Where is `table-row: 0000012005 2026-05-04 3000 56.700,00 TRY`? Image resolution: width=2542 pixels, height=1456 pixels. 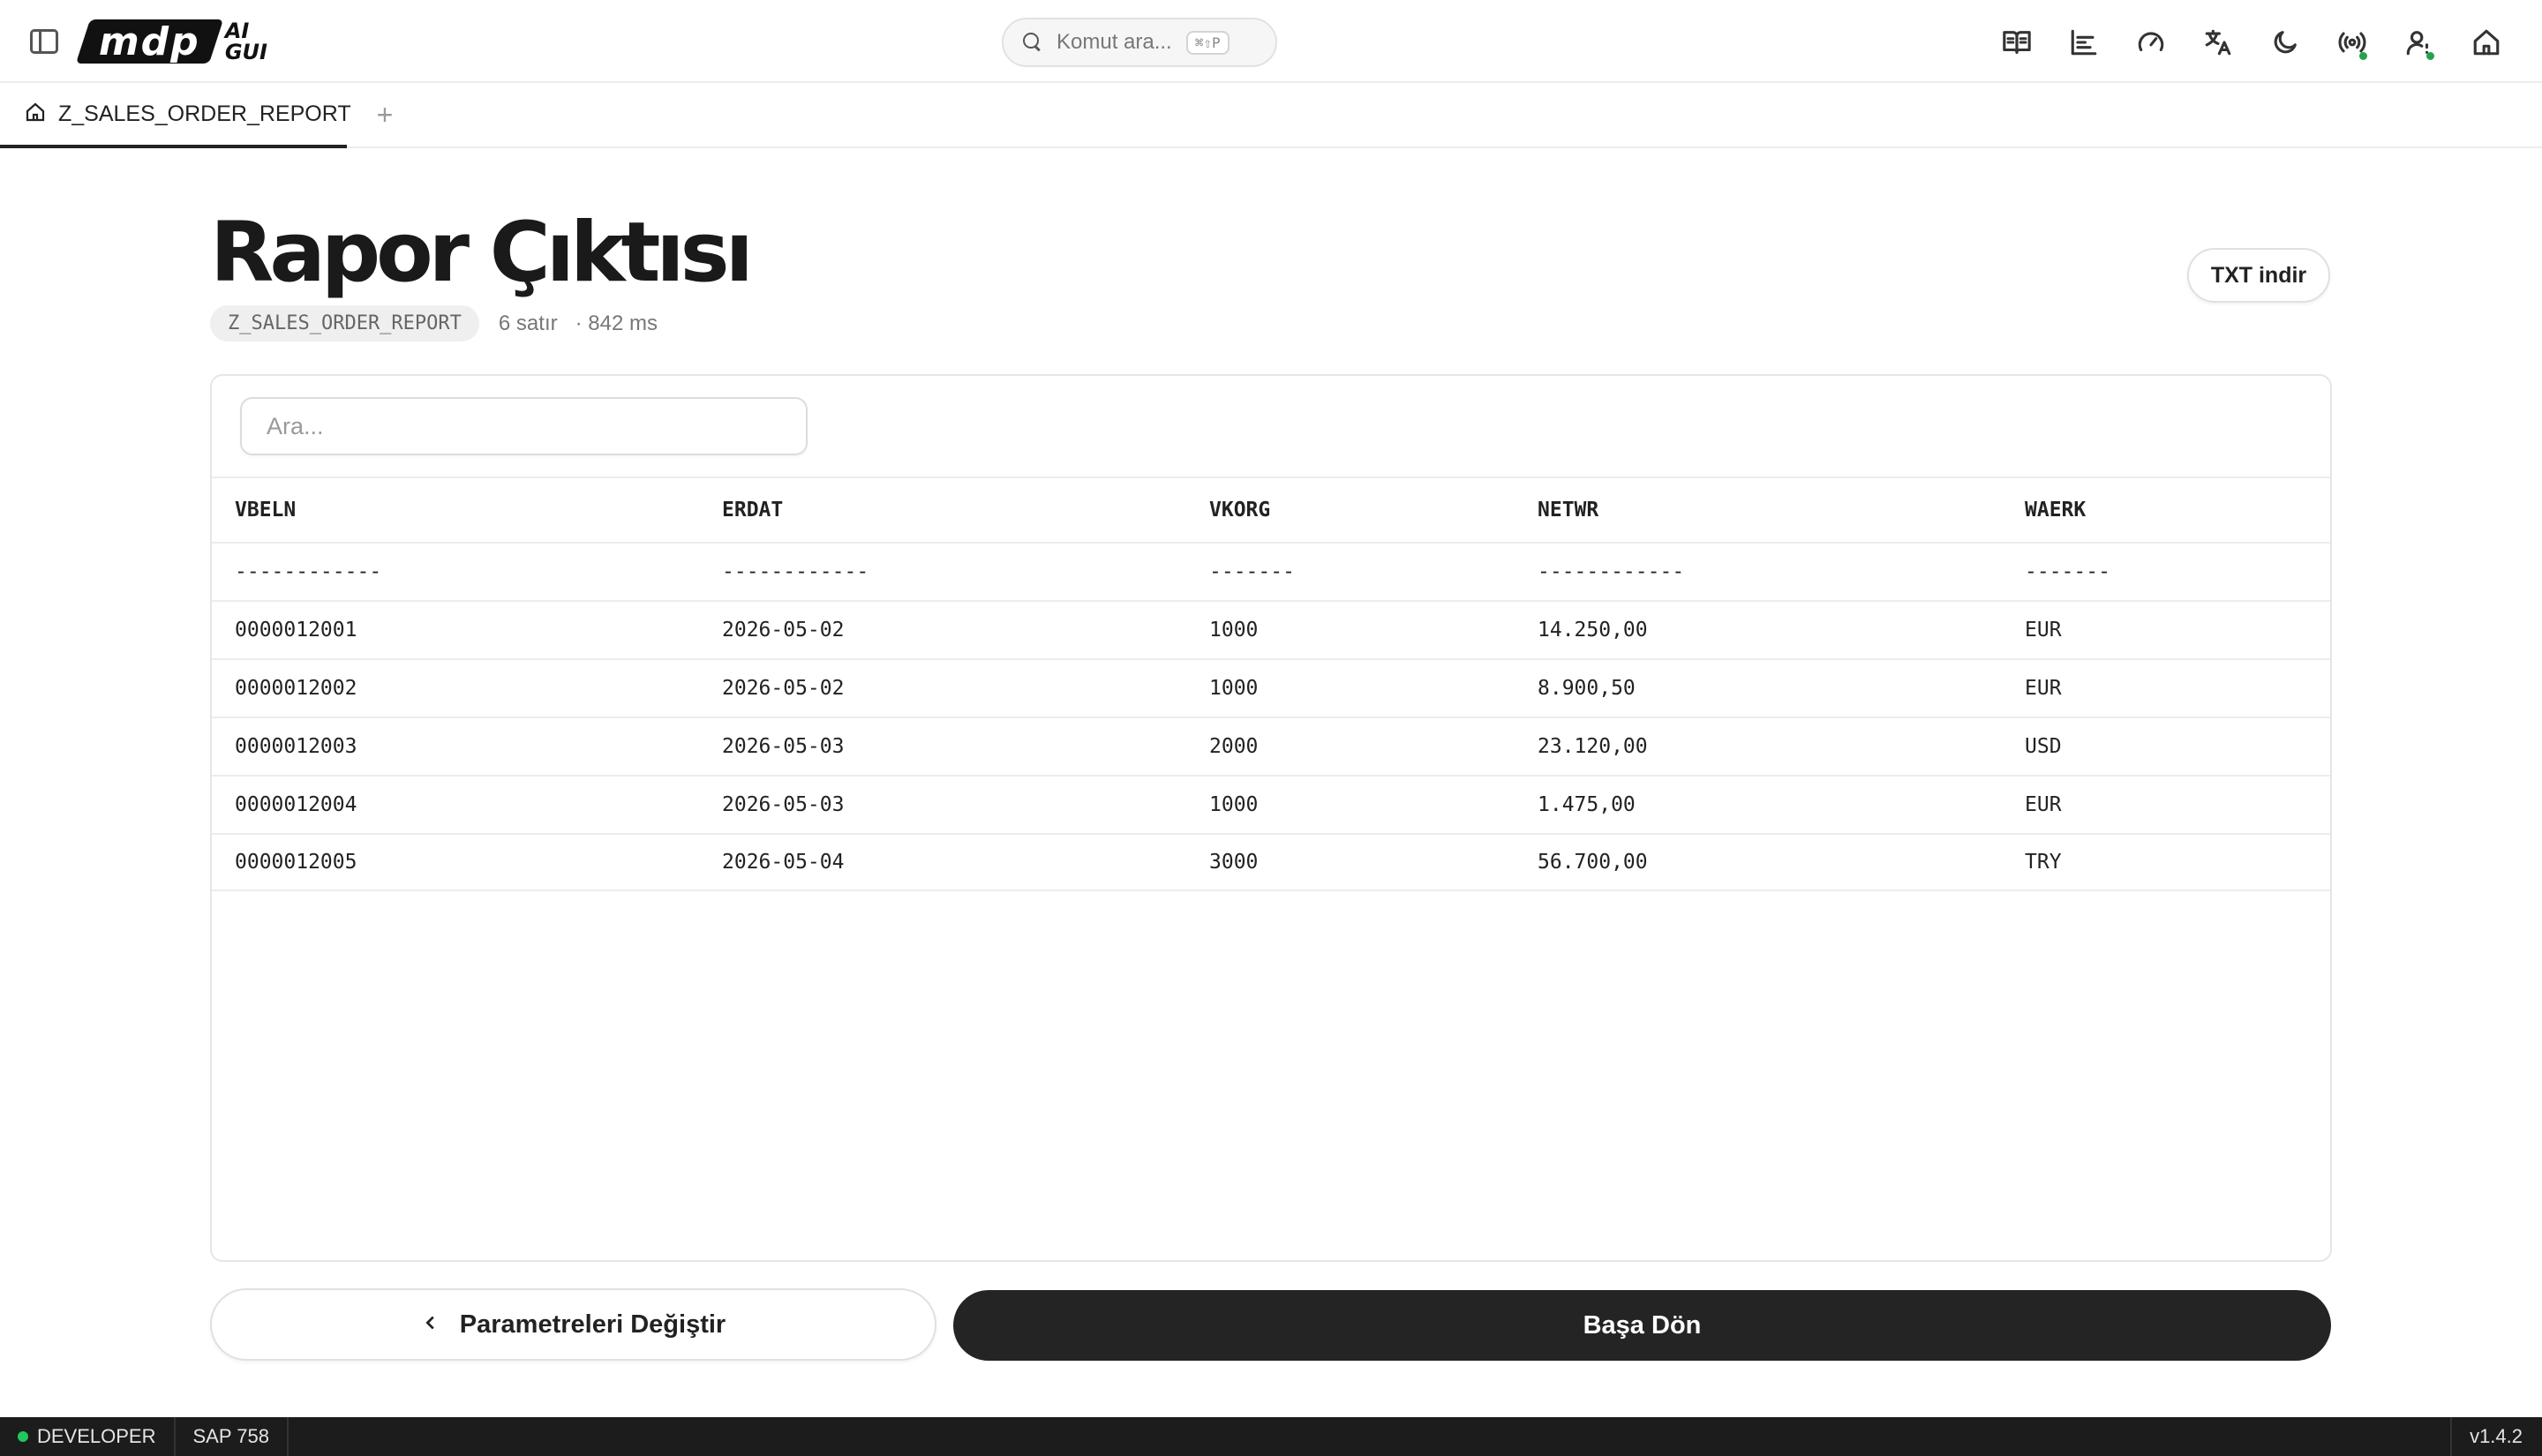
table-row: 0000012005 2026-05-04 3000 56.700,00 TRY is located at coordinates (1271, 862).